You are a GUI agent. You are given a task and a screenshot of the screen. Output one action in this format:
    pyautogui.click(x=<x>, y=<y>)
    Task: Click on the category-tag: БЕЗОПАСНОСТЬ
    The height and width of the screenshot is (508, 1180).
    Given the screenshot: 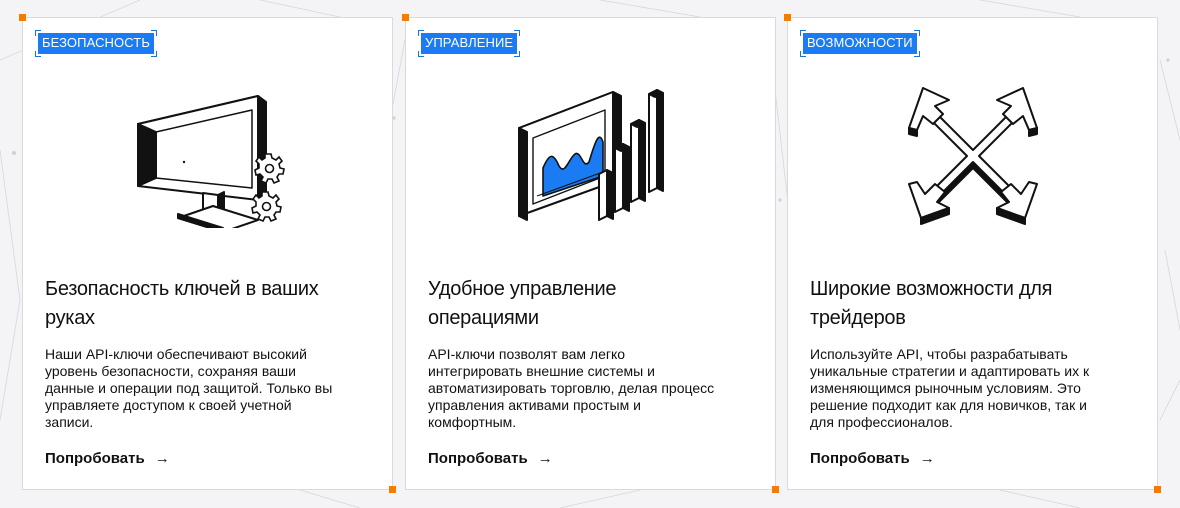 What is the action you would take?
    pyautogui.click(x=96, y=43)
    